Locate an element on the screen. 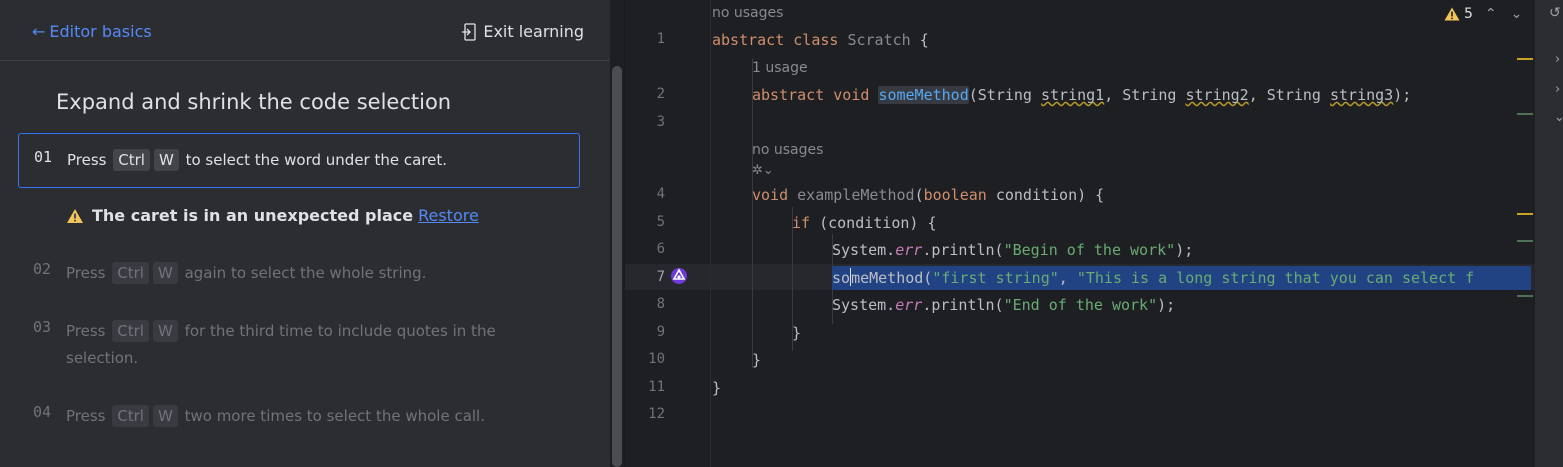  line-number: 1 is located at coordinates (660, 39).